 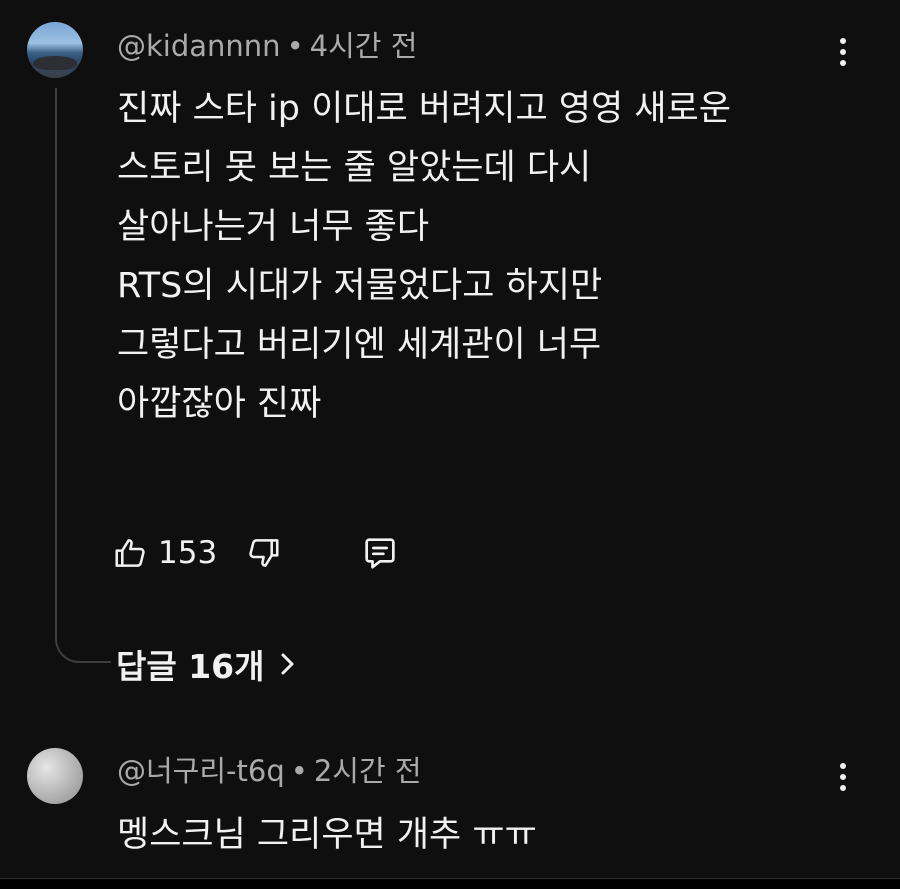 I want to click on dislike-button, so click(x=263, y=553).